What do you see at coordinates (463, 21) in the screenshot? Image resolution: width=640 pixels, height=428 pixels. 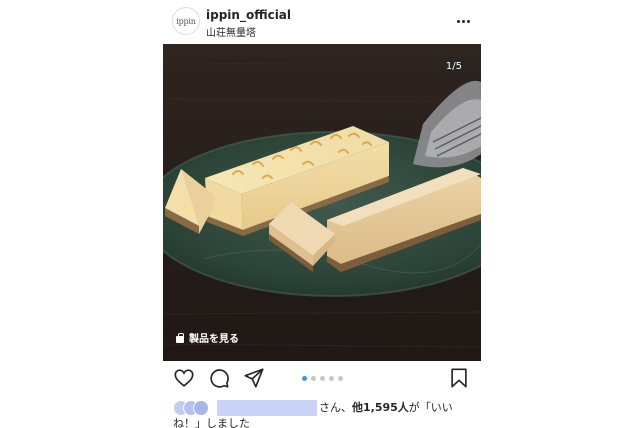 I see `more-options-icon` at bounding box center [463, 21].